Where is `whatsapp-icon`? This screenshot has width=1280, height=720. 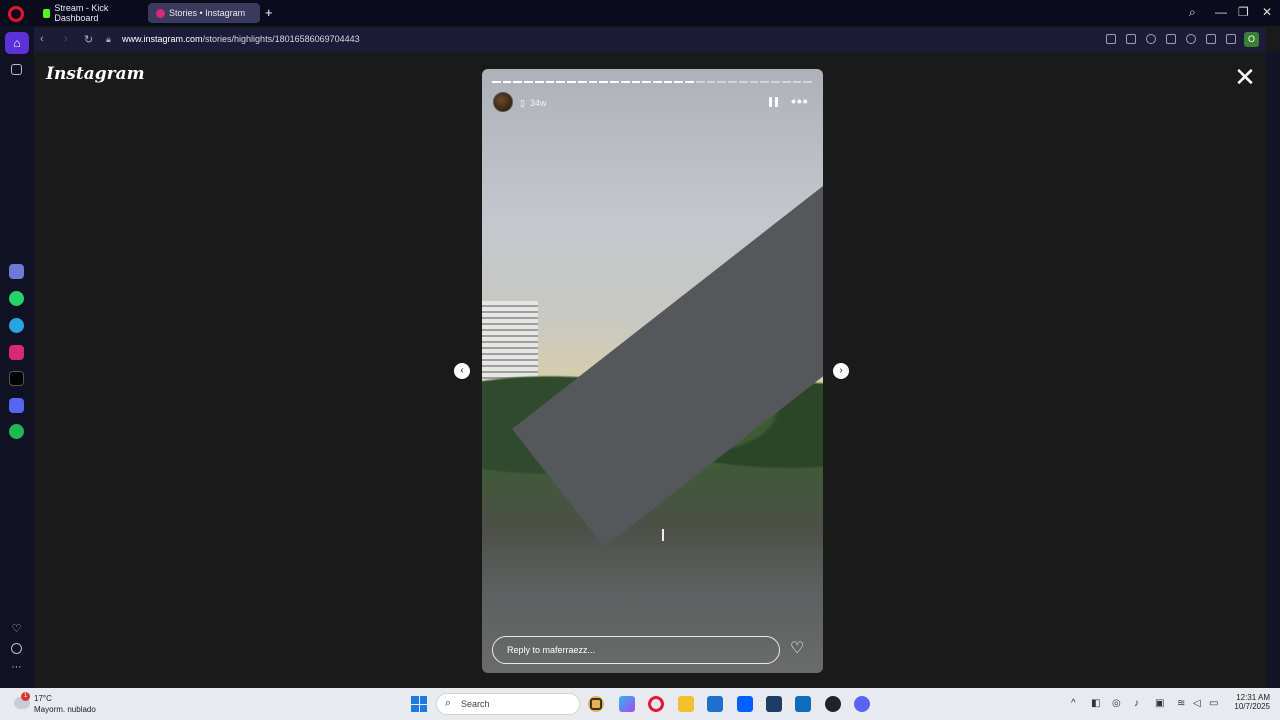 whatsapp-icon is located at coordinates (16, 298).